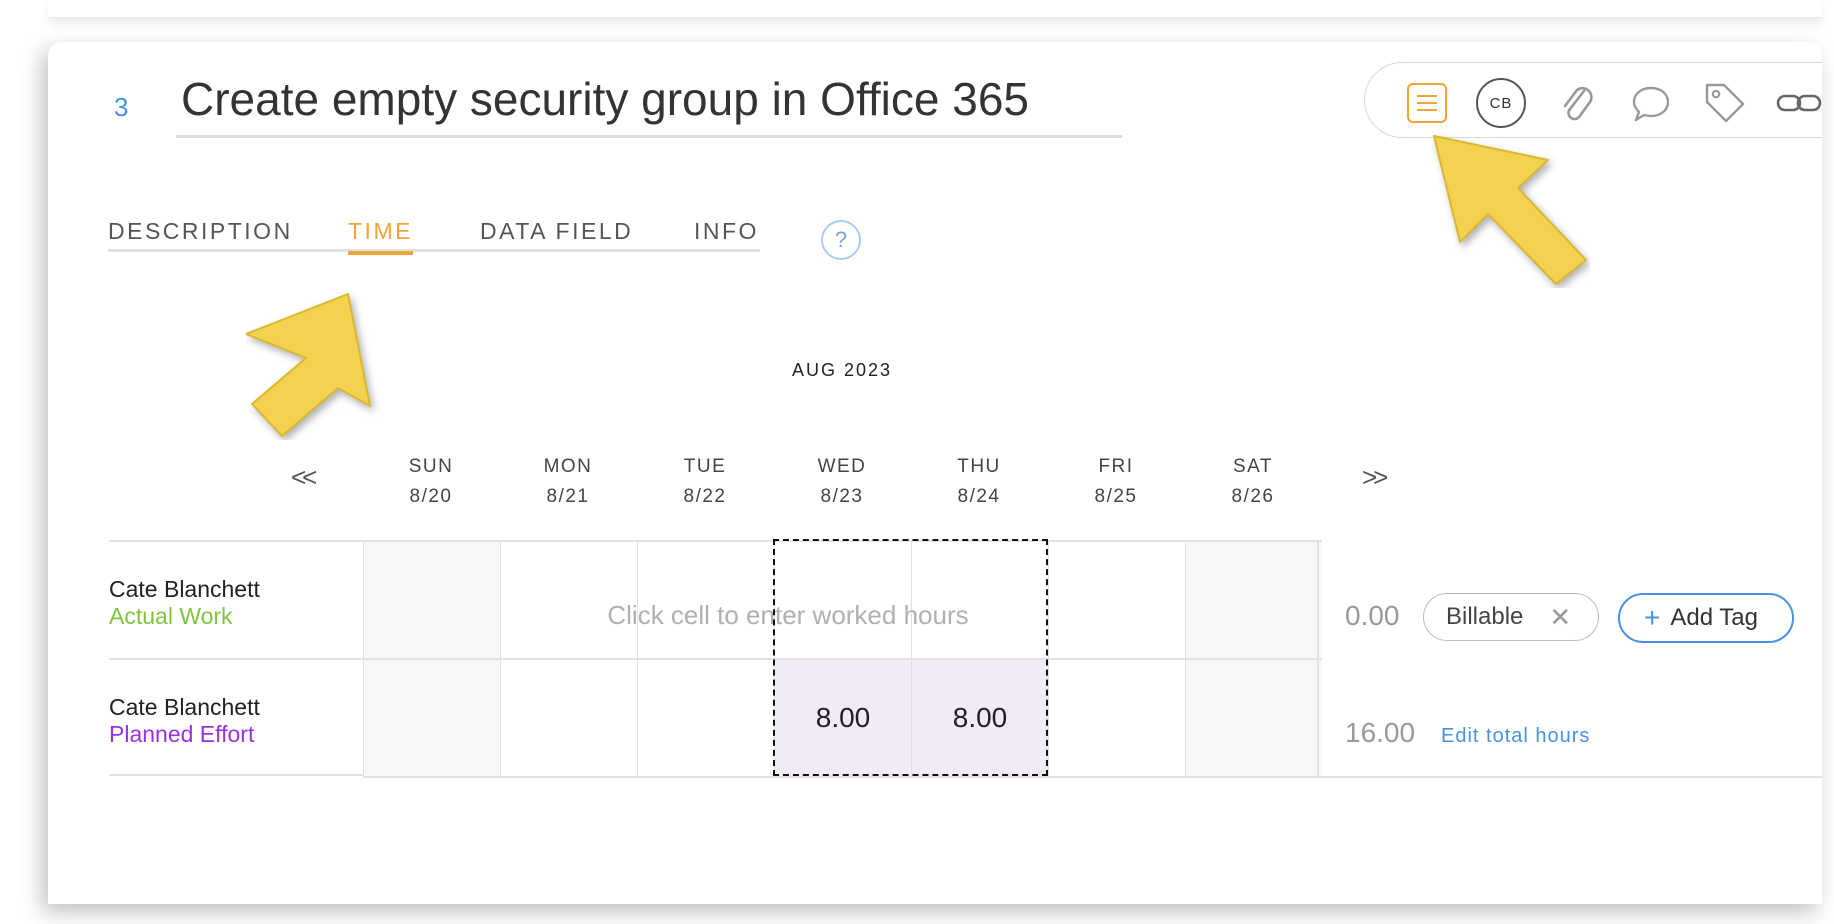  What do you see at coordinates (568, 717) in the screenshot?
I see `planned-cell-mon` at bounding box center [568, 717].